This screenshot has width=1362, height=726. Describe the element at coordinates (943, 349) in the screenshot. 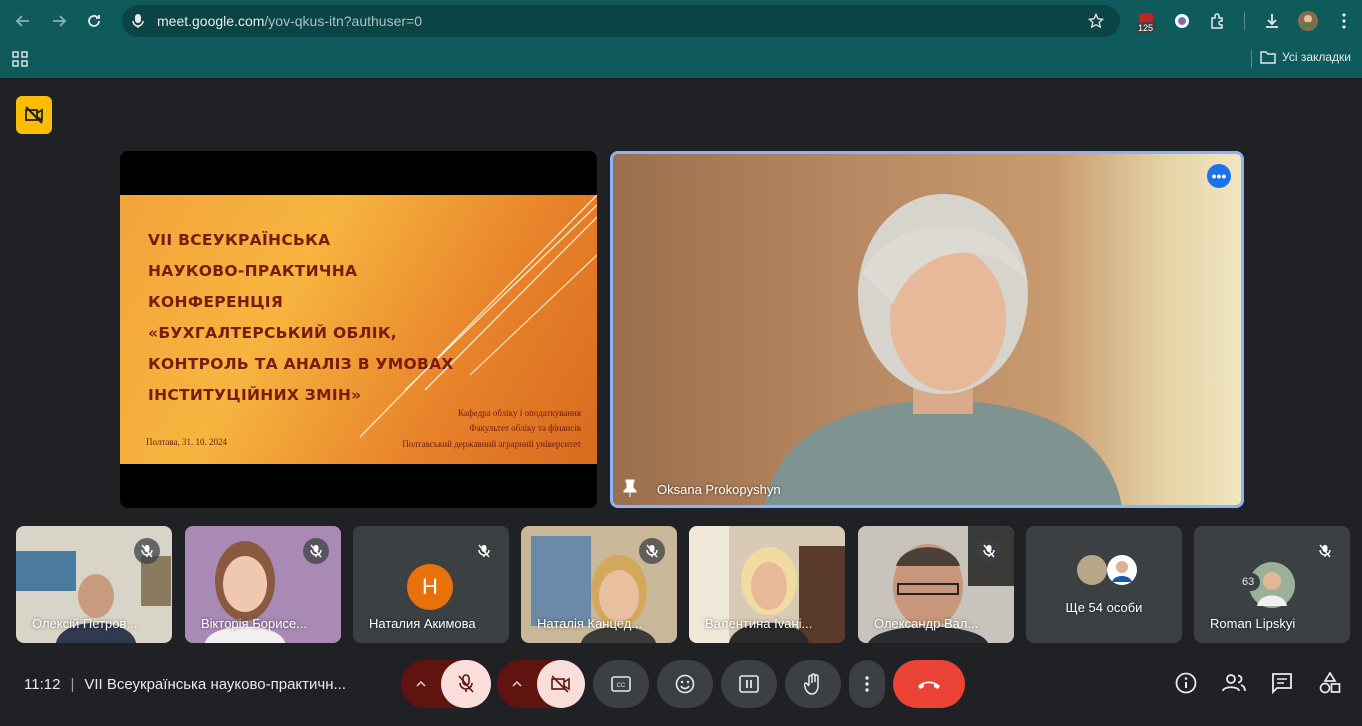

I see `speaker-video` at that location.